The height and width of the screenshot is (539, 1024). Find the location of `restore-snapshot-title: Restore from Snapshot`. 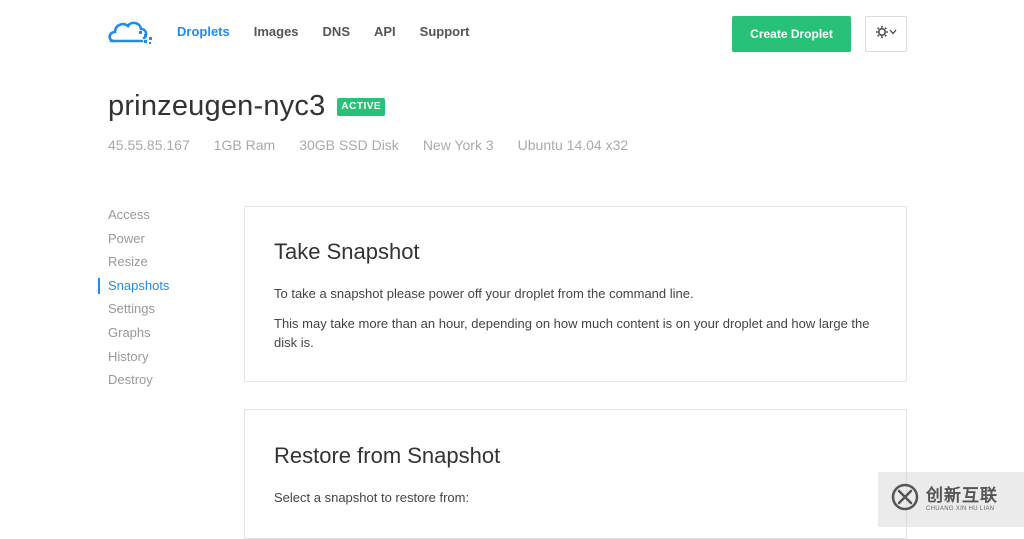

restore-snapshot-title: Restore from Snapshot is located at coordinates (387, 455).